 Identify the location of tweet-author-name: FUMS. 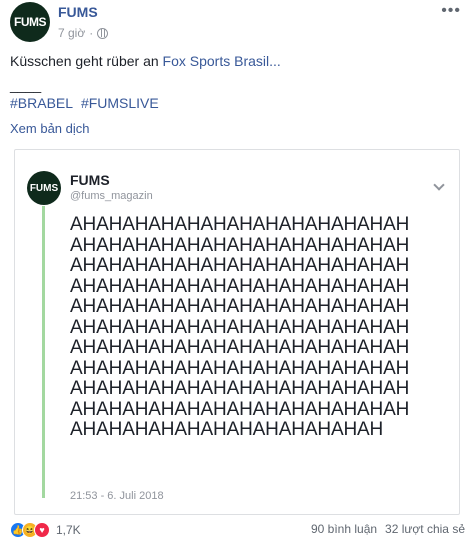
(90, 180).